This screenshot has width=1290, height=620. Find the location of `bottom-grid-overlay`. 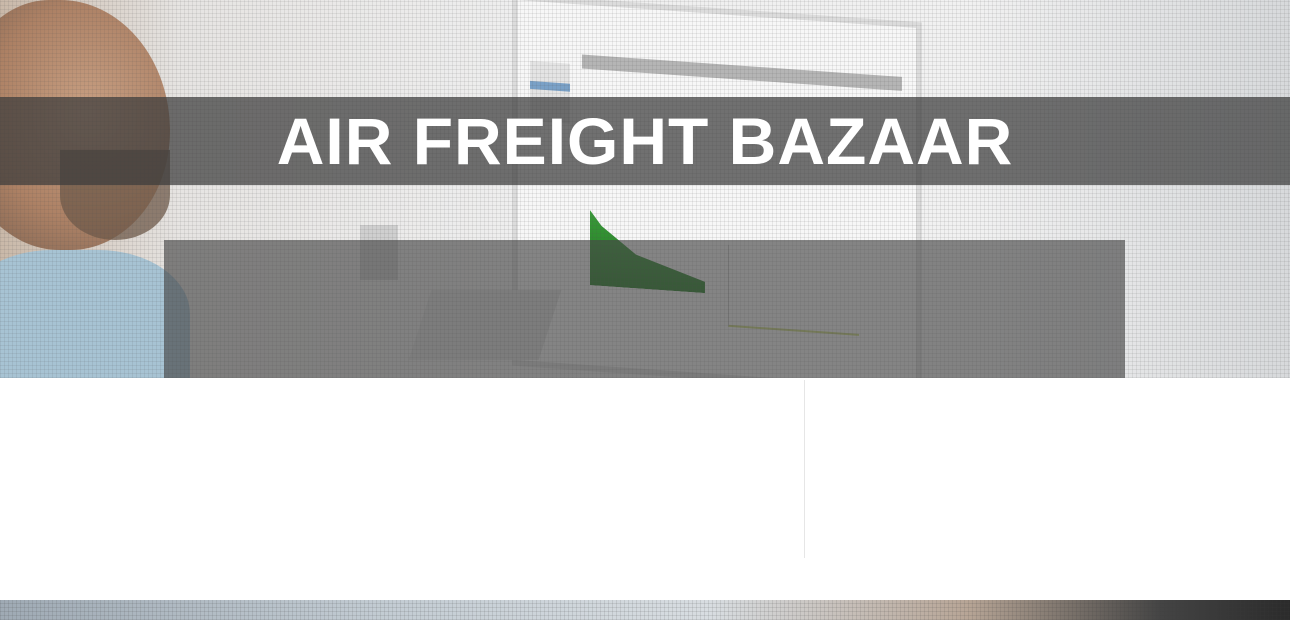

bottom-grid-overlay is located at coordinates (645, 610).